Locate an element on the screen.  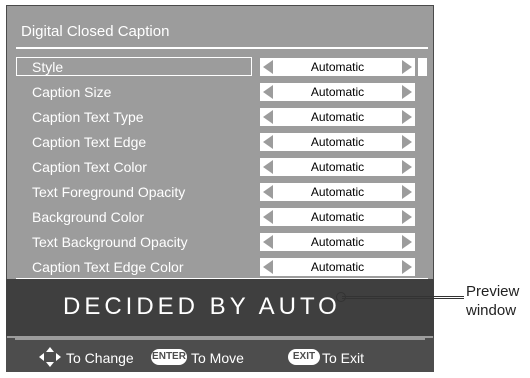
callout-line2: window is located at coordinates (491, 310).